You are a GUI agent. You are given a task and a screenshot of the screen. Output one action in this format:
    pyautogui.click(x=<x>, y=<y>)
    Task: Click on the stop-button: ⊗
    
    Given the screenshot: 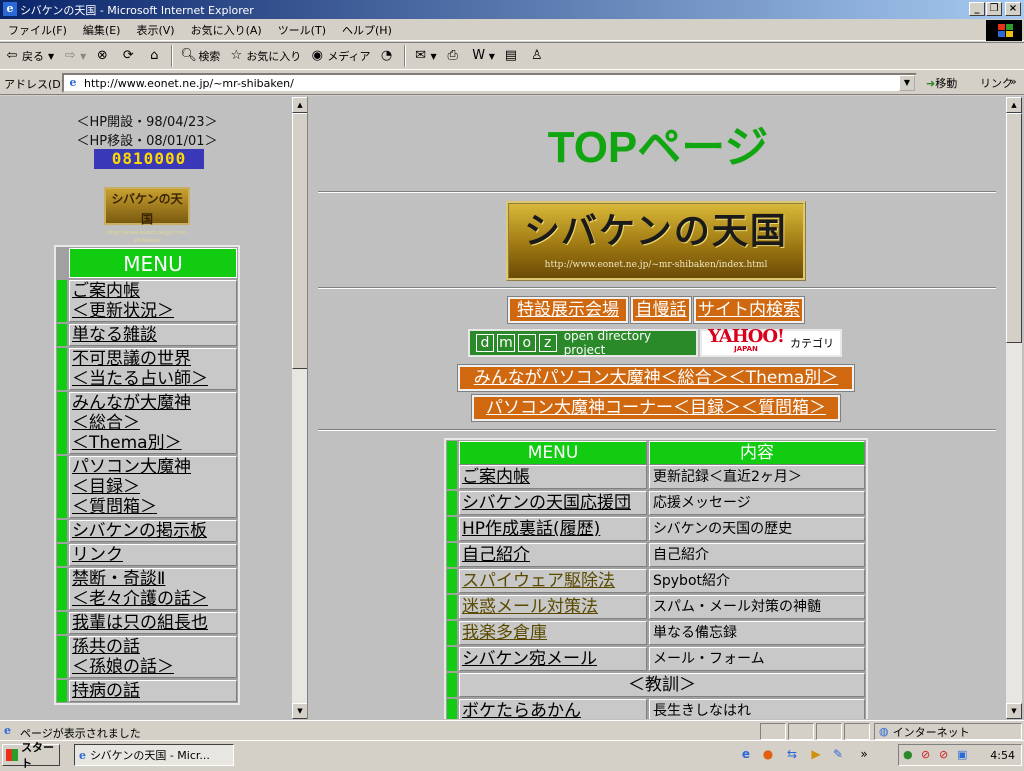 What is the action you would take?
    pyautogui.click(x=103, y=56)
    